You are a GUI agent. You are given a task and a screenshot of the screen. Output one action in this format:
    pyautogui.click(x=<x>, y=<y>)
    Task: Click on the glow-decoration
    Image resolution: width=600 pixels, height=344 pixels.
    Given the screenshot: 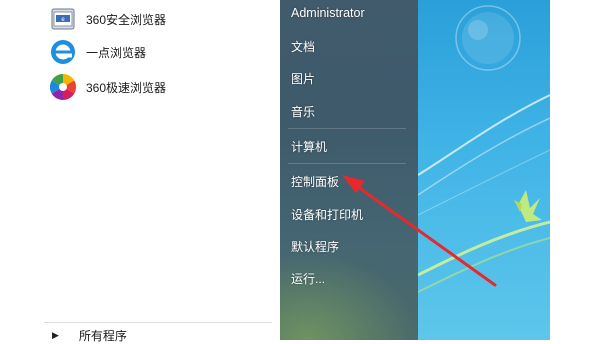 What is the action you would take?
    pyautogui.click(x=349, y=295)
    